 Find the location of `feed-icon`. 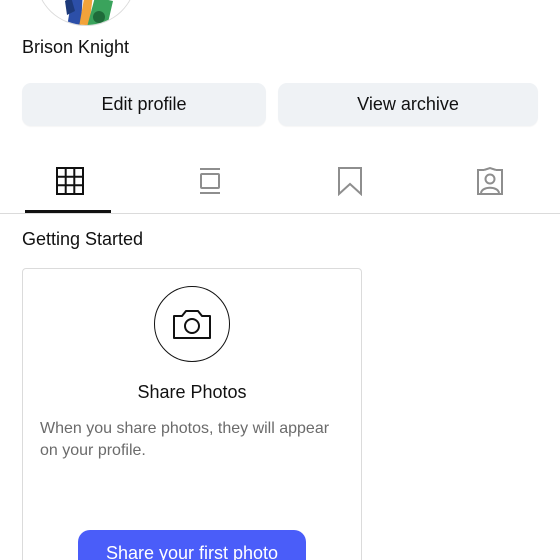

feed-icon is located at coordinates (210, 181).